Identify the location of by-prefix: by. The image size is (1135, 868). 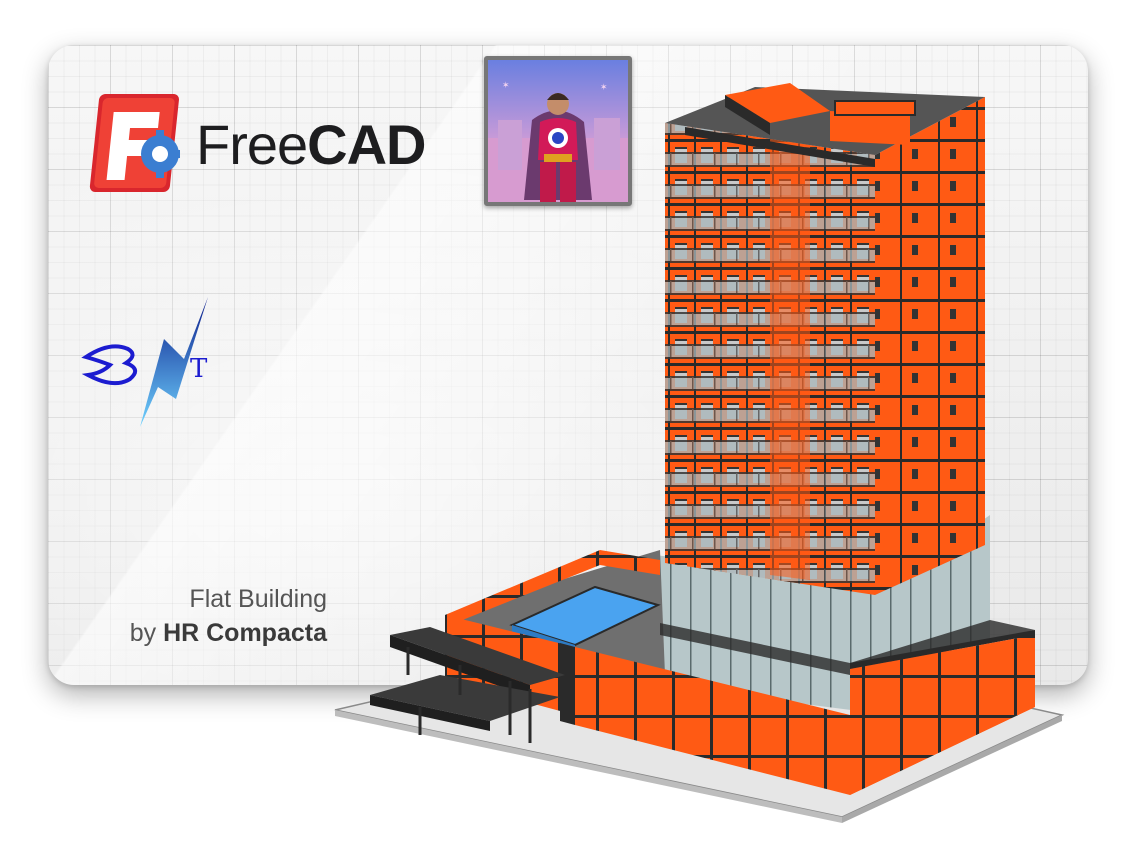
(143, 633).